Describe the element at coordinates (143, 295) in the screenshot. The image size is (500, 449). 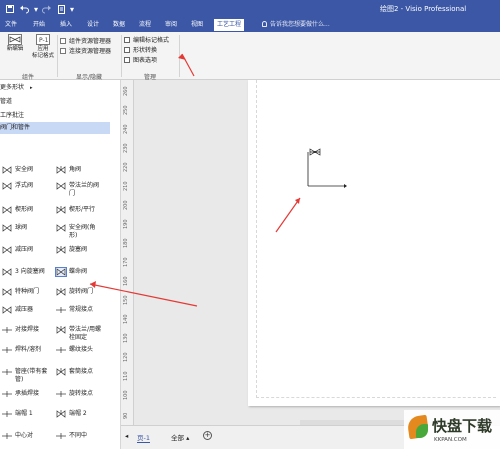
I see `annotation-arrow-shape` at that location.